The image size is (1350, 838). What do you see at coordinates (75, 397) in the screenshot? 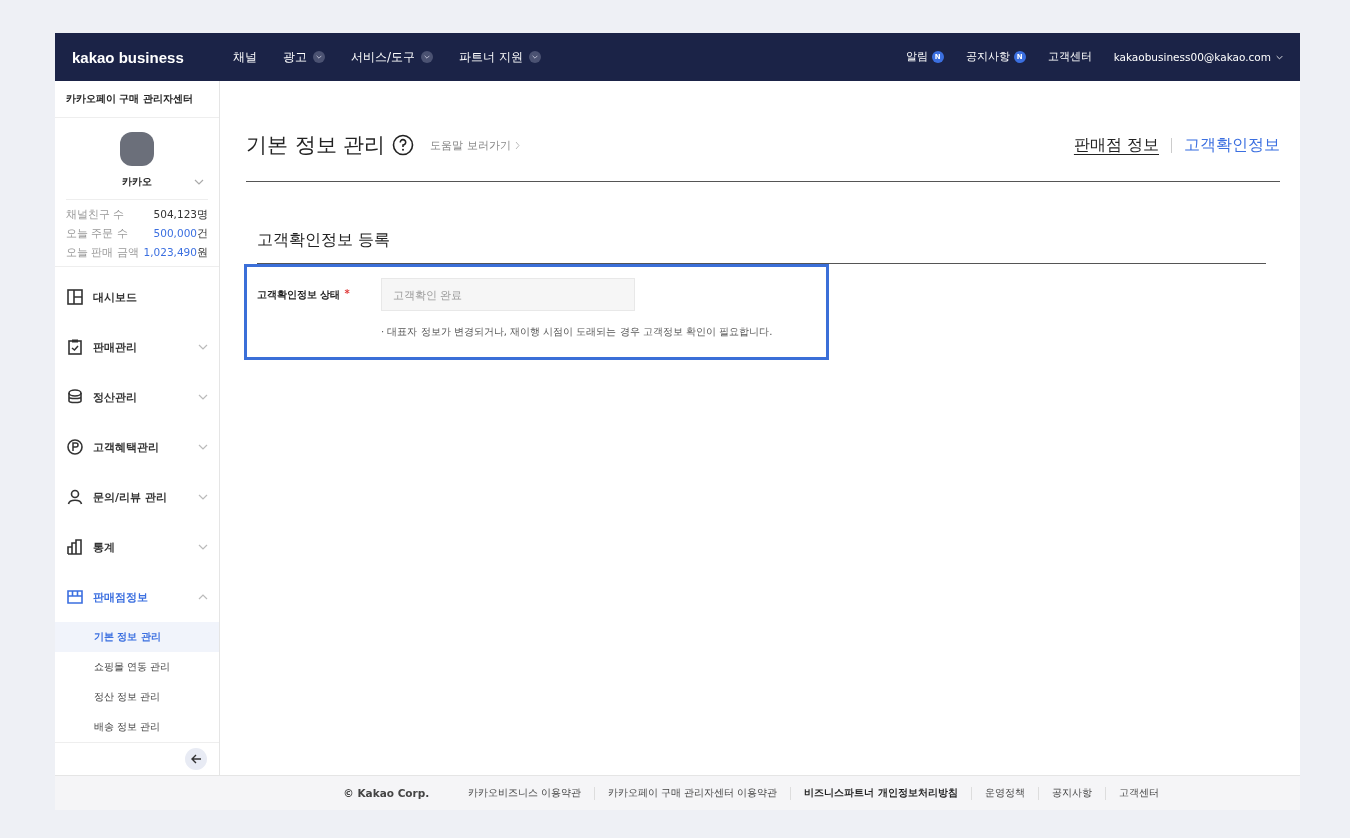
I see `database-icon` at bounding box center [75, 397].